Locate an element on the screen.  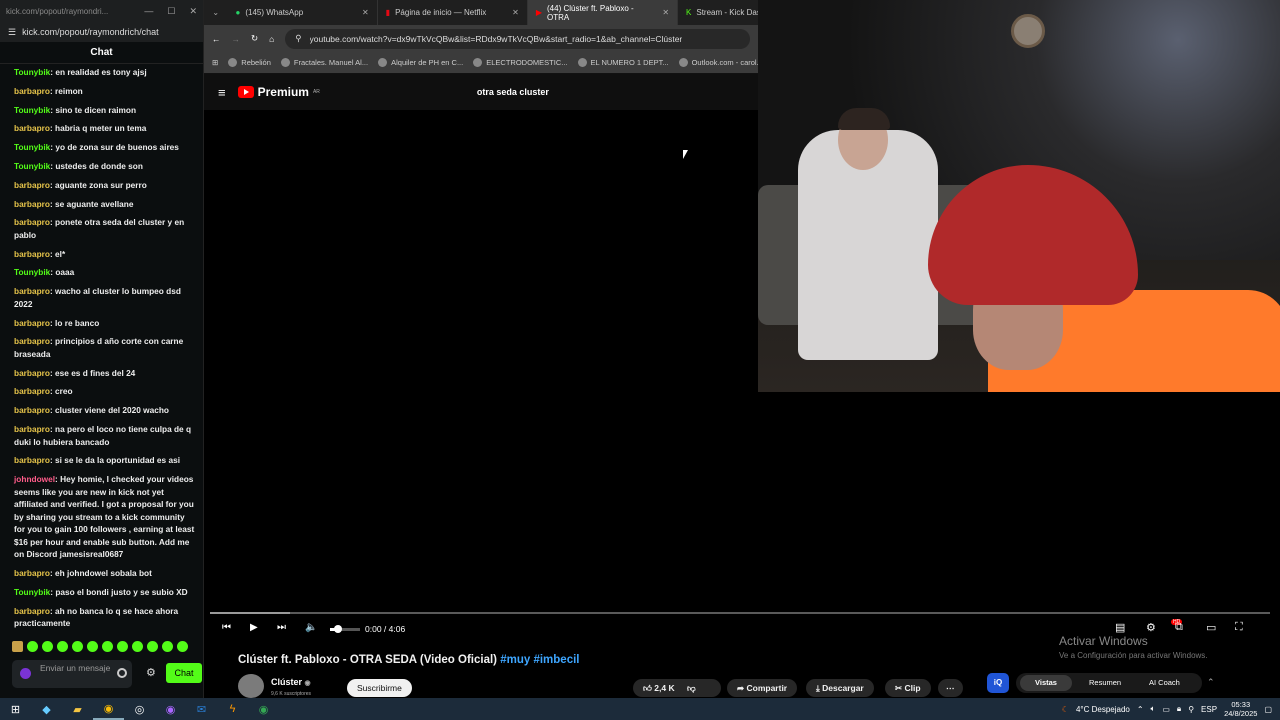
play-icon: ▶ is located at coordinates (254, 627).